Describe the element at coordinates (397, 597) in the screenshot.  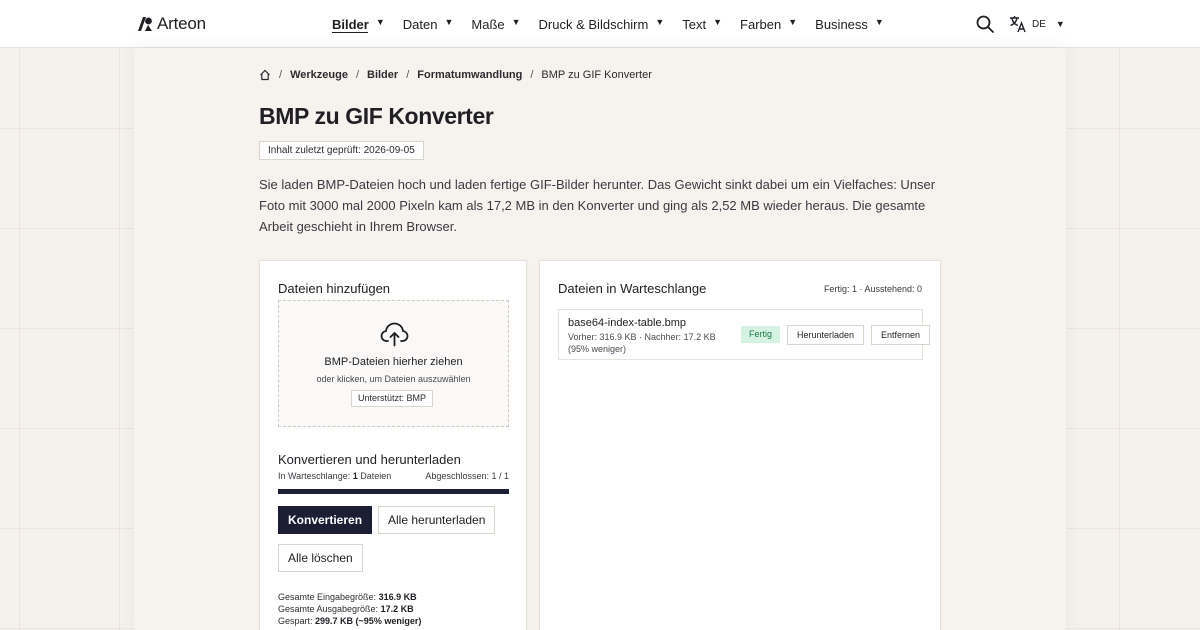
I see `input-size-value: 316.9 KB` at that location.